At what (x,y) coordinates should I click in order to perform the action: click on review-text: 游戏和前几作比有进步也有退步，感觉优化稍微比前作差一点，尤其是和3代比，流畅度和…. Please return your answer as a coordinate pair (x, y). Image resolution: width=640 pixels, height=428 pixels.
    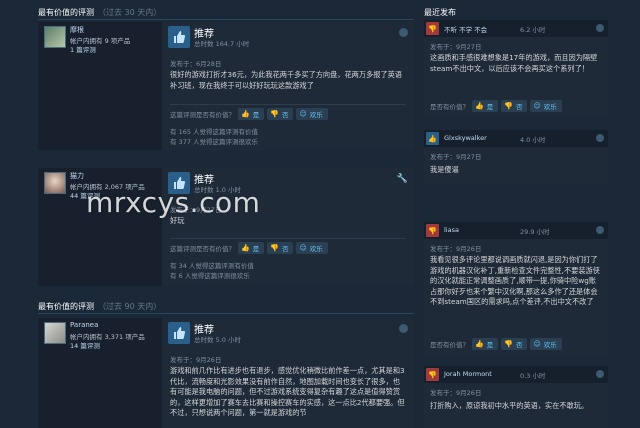
    Looking at the image, I should click on (287, 391).